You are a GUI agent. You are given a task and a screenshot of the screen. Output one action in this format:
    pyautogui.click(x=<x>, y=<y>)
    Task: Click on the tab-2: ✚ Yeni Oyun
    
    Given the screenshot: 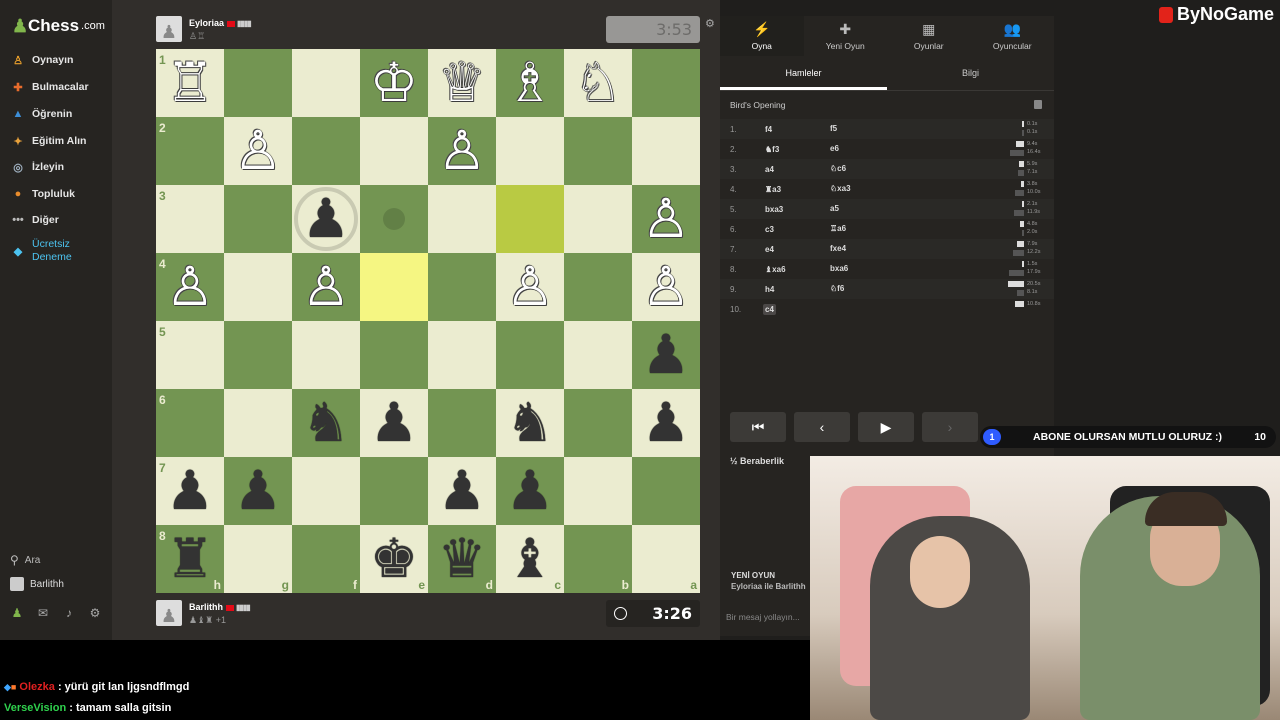 What is the action you would take?
    pyautogui.click(x=846, y=36)
    